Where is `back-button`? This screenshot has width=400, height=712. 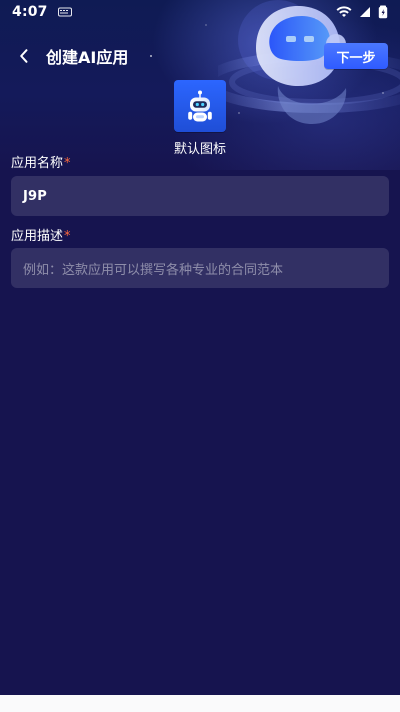
back-button is located at coordinates (24, 56).